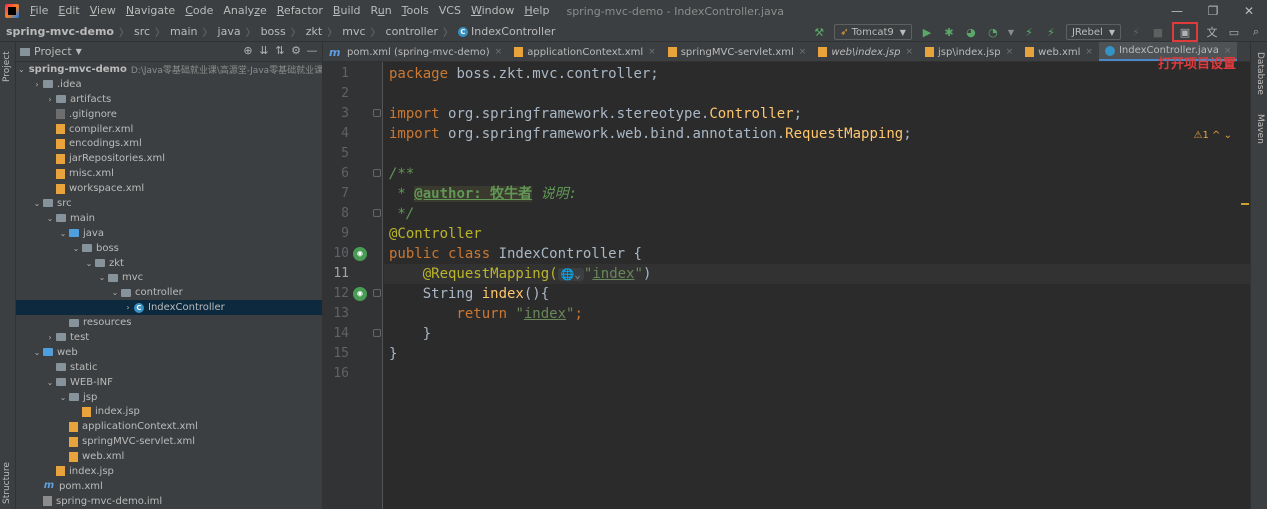 The width and height of the screenshot is (1267, 509). Describe the element at coordinates (169, 114) in the screenshot. I see `tree-item: .gitignore` at that location.